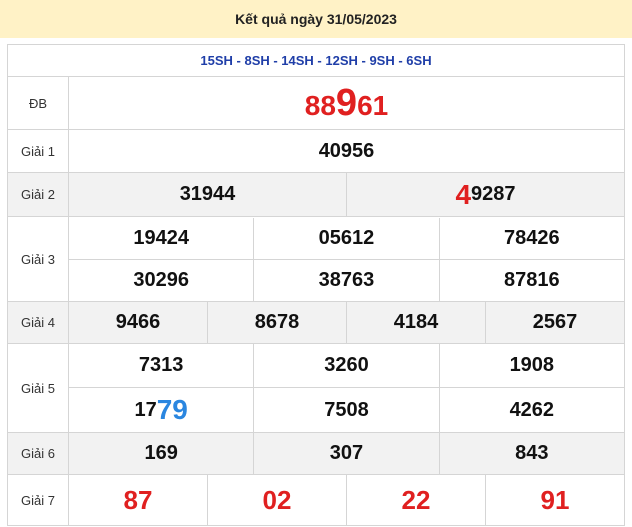 The image size is (632, 527). I want to click on label-g5: Giải 5, so click(38, 388).